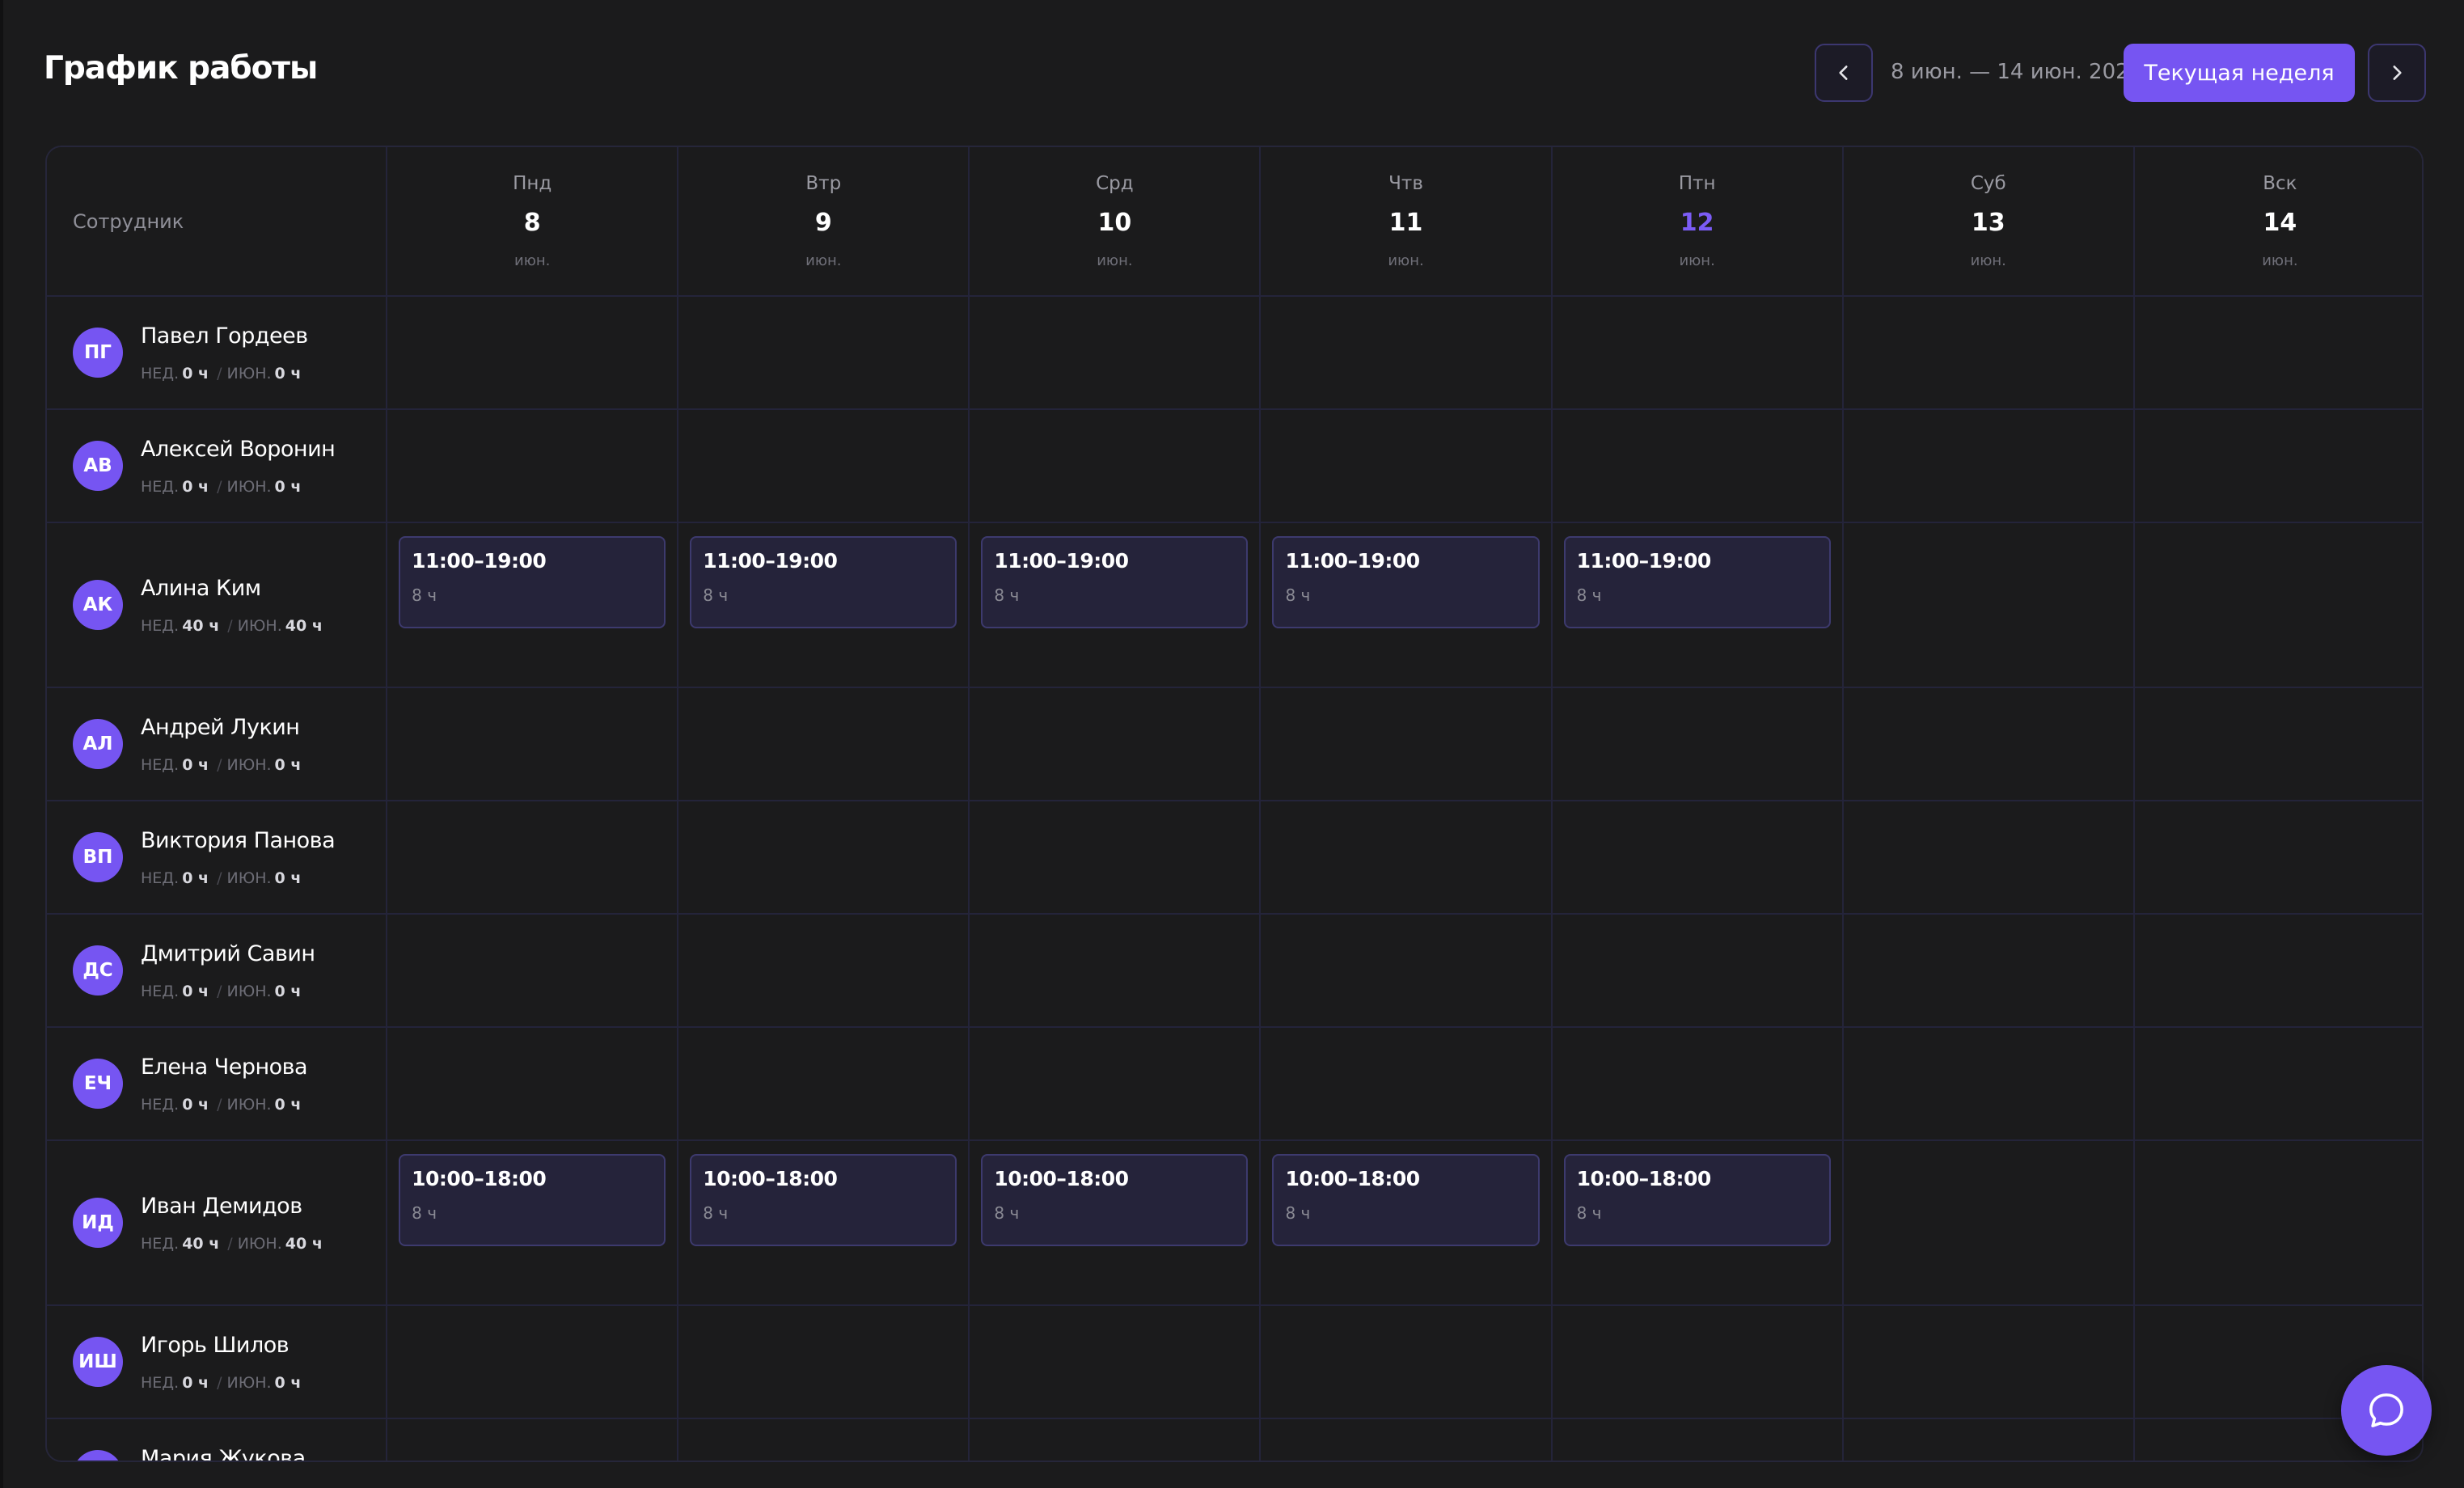 The image size is (2464, 1488). I want to click on employee-cell: МЖ Мария ЖуковаНЕД.0 ч/ИЮН.0 ч, so click(217, 1439).